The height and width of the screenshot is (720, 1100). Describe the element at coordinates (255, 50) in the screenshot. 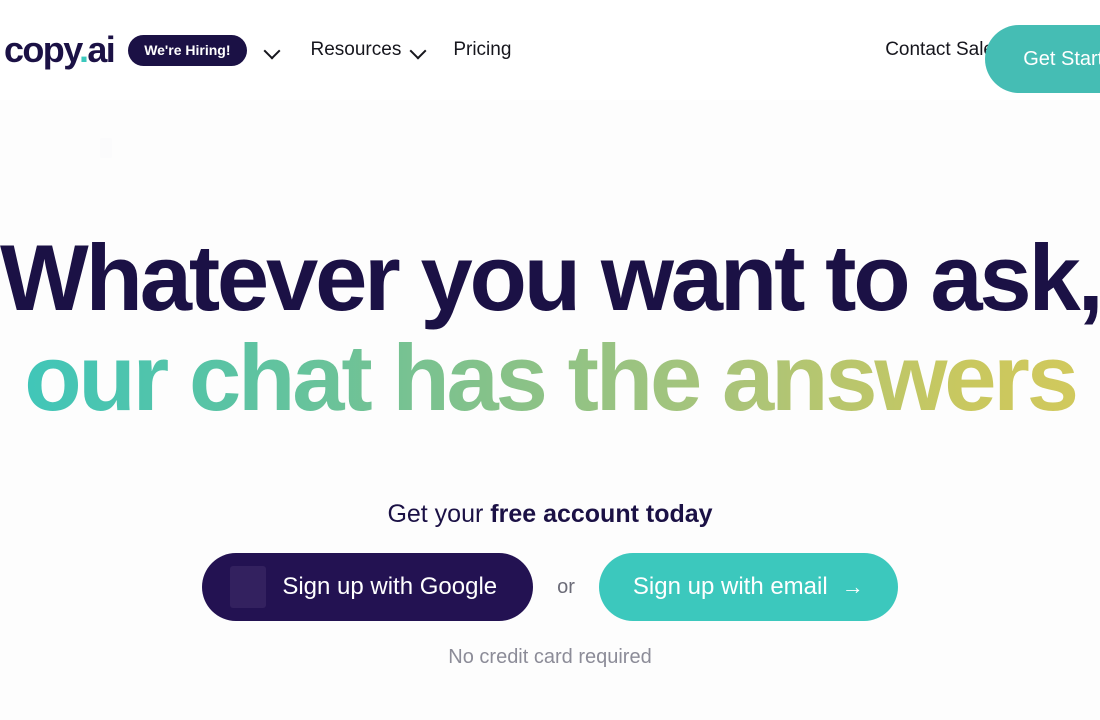

I see `nav-left-group: copy.ai We're Hiring! Resources Pricing` at that location.